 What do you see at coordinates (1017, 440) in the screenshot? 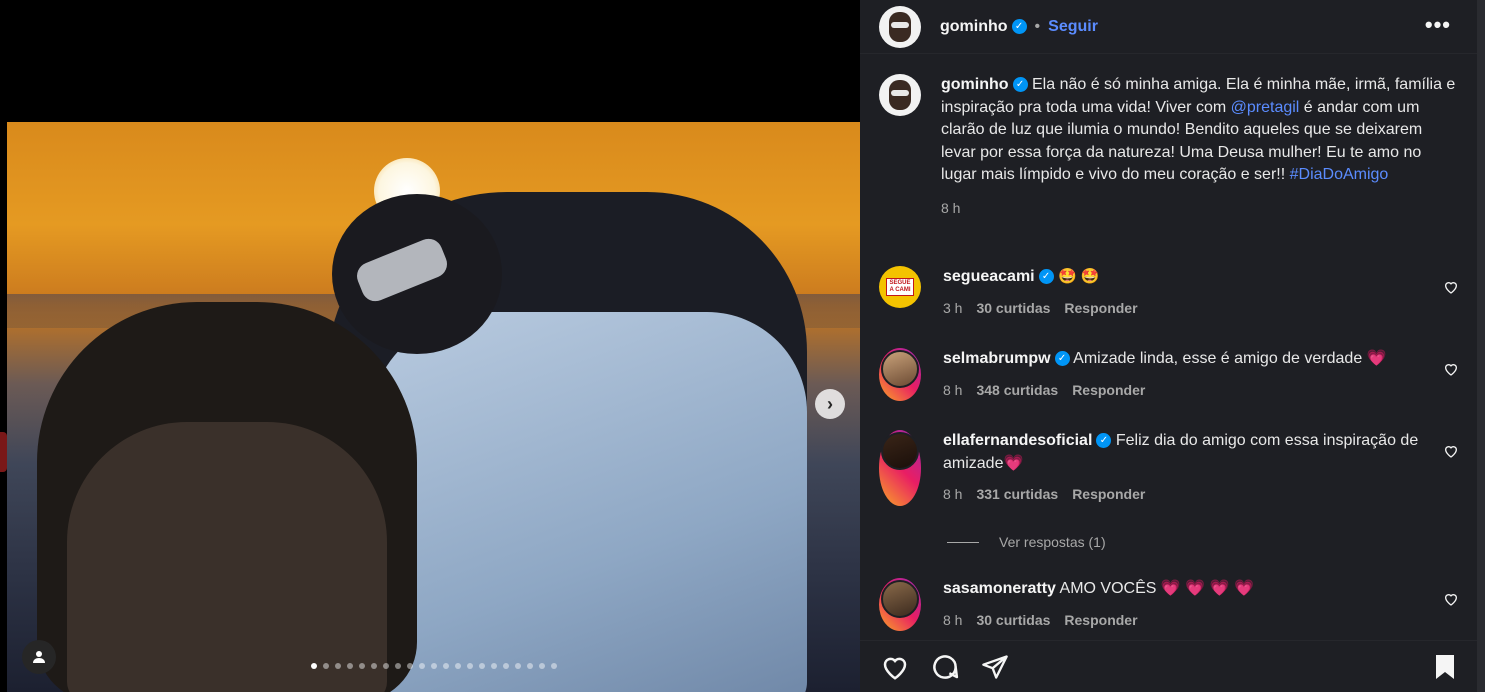
I see `commenter-username: ellafernandesoficial` at bounding box center [1017, 440].